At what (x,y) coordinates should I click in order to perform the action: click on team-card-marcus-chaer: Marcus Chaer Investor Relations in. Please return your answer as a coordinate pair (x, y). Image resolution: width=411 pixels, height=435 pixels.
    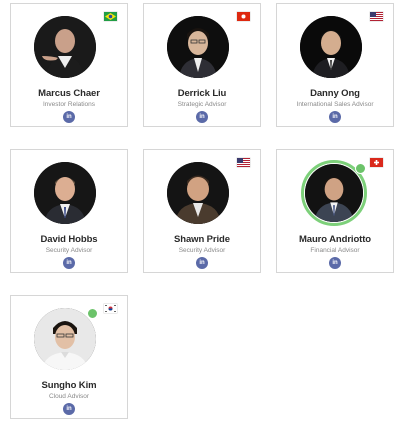
    Looking at the image, I should click on (69, 65).